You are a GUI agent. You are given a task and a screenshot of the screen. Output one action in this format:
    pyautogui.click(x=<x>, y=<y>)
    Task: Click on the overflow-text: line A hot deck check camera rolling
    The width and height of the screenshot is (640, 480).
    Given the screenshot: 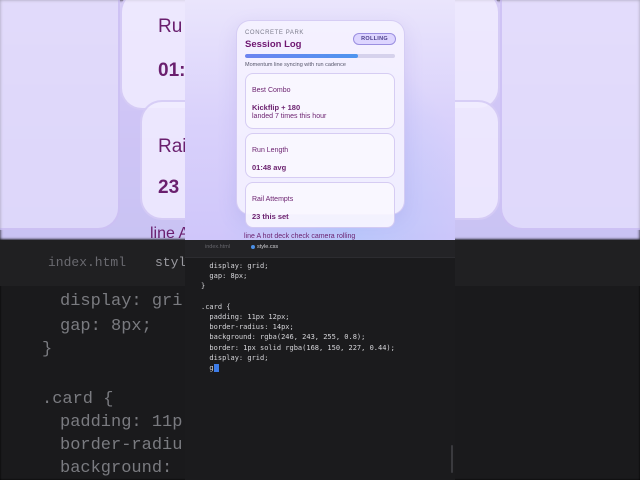 What is the action you would take?
    pyautogui.click(x=300, y=236)
    